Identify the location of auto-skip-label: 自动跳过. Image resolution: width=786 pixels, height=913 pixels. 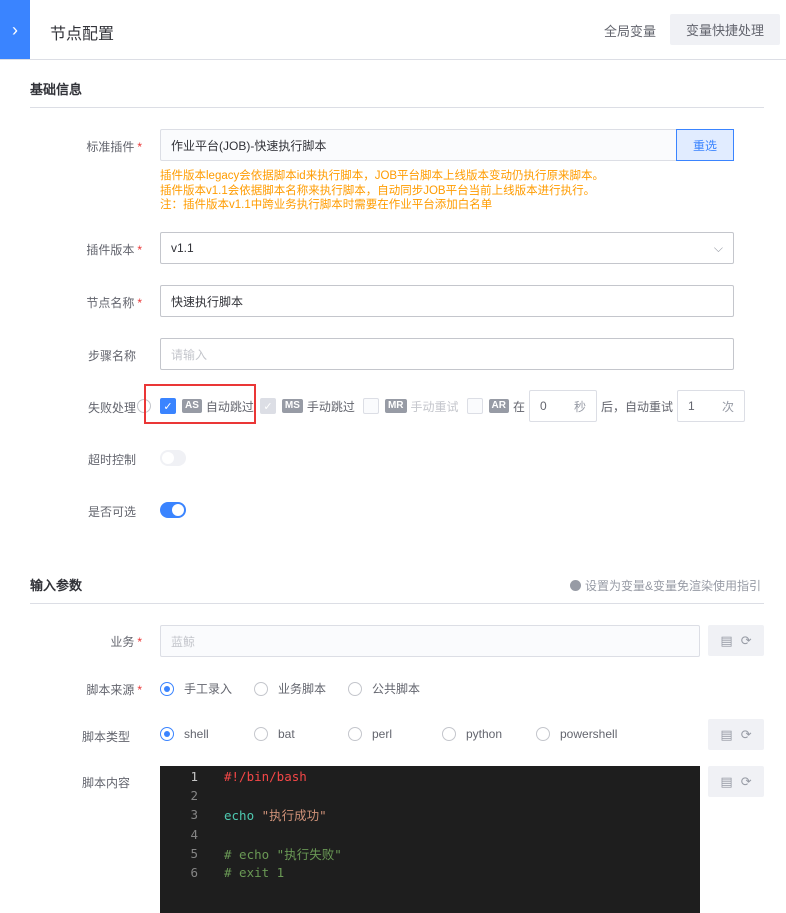
(229, 406).